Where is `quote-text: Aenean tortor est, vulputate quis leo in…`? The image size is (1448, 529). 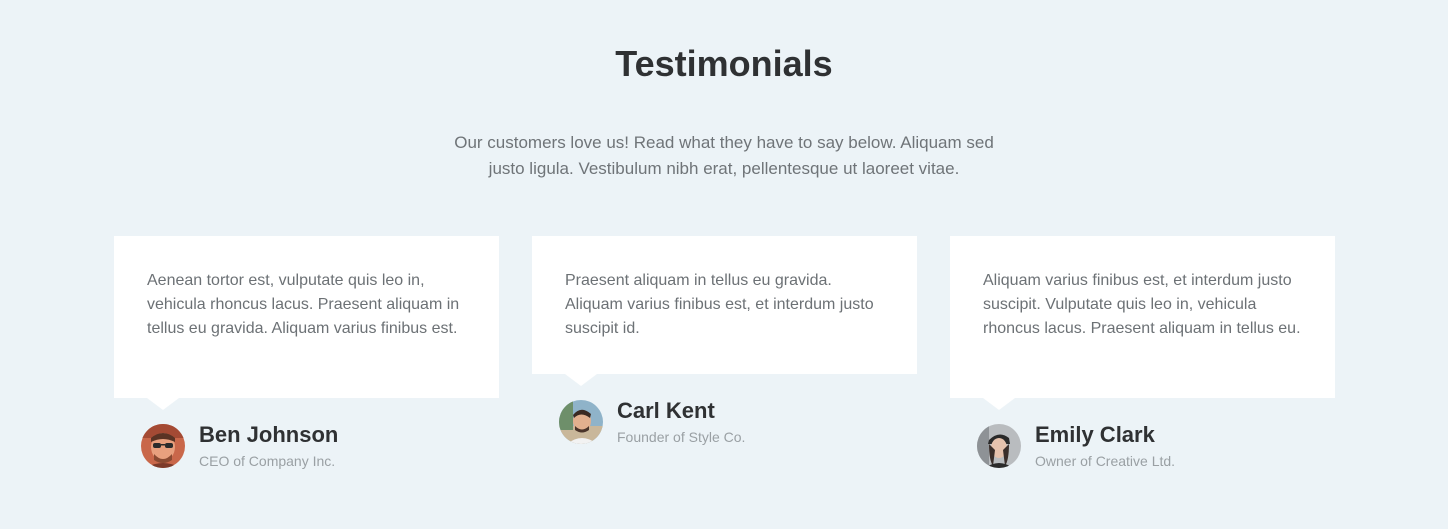 quote-text: Aenean tortor est, vulputate quis leo in… is located at coordinates (303, 304).